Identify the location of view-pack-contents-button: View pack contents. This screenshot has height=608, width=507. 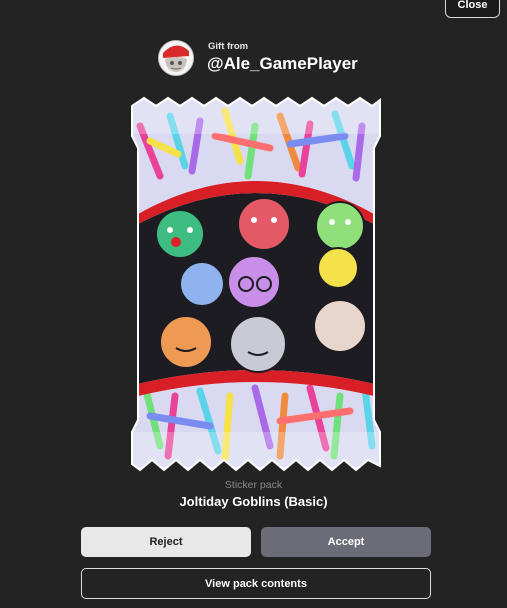
(256, 583).